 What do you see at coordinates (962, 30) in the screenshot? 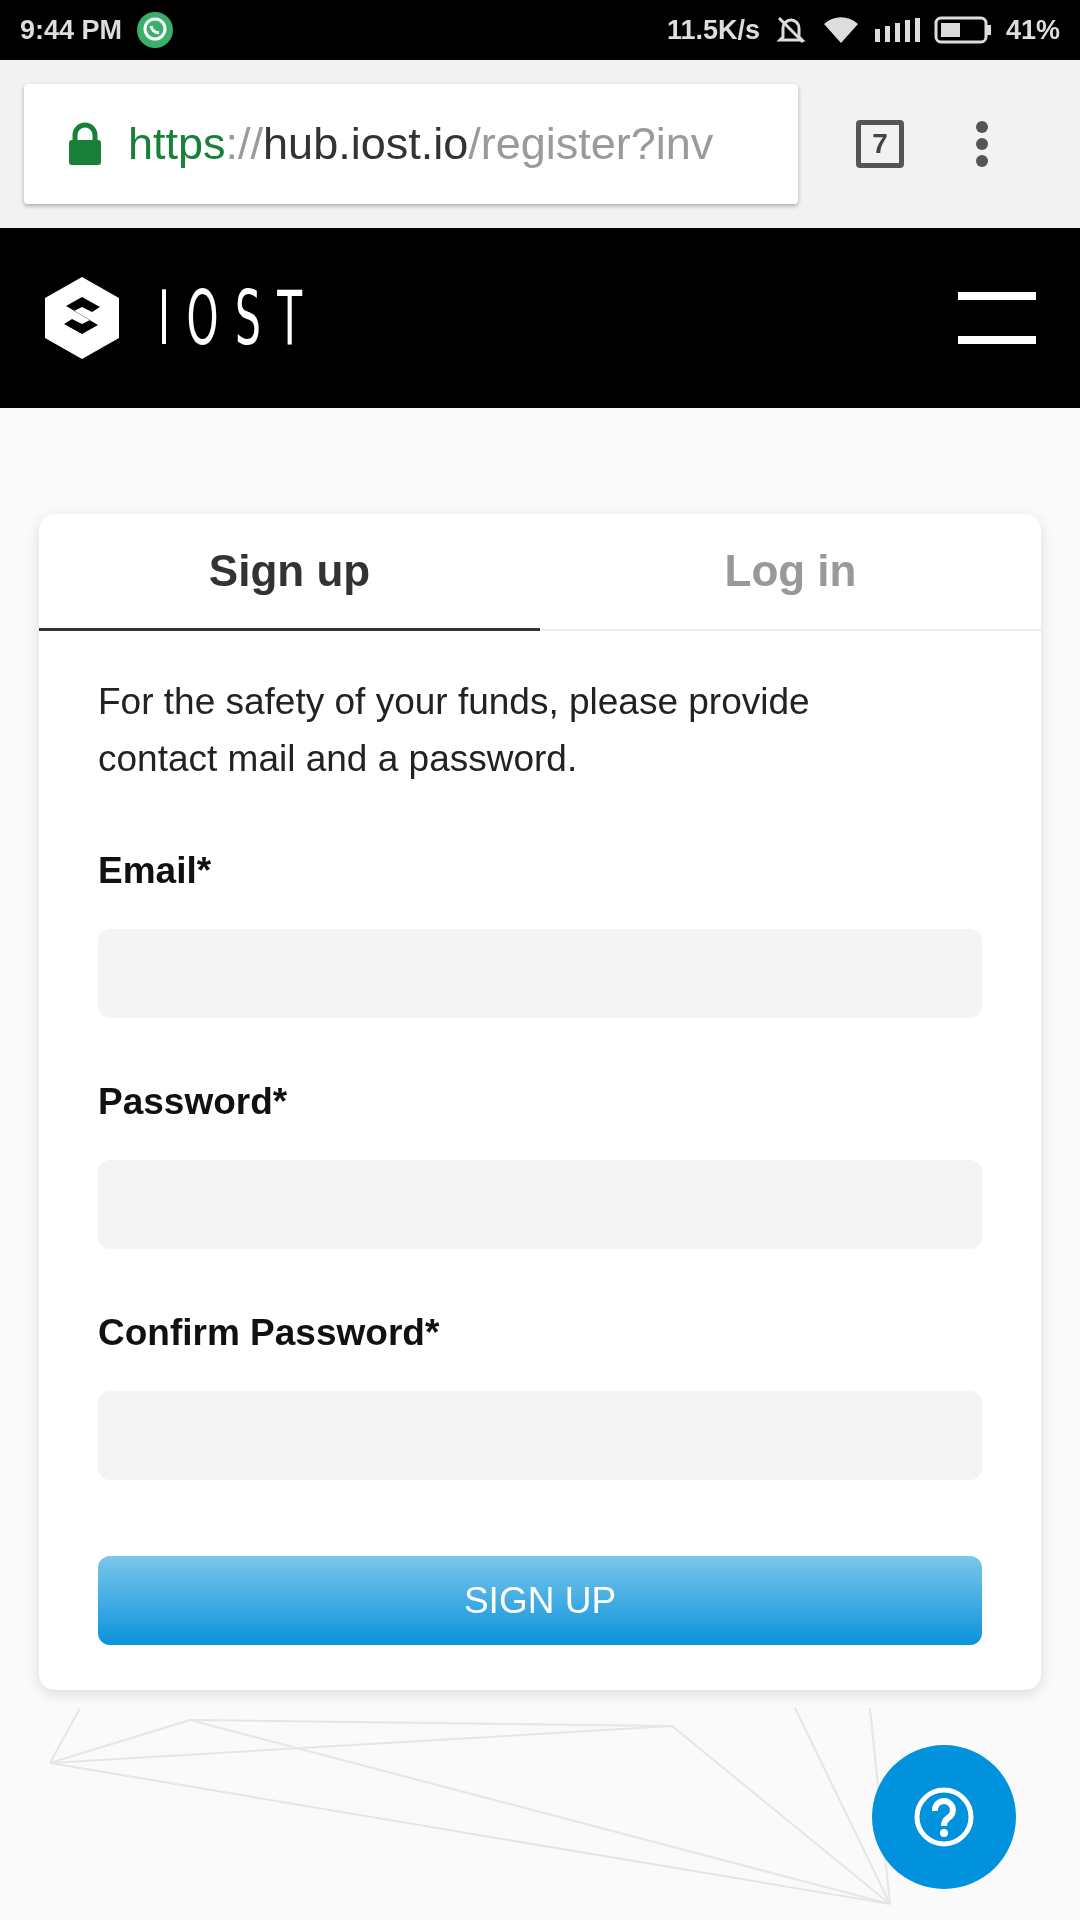
I see `battery-icon` at bounding box center [962, 30].